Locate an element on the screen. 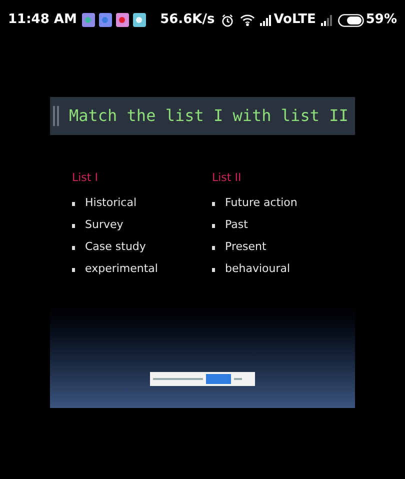  network-speed: 56.6K/s is located at coordinates (187, 20).